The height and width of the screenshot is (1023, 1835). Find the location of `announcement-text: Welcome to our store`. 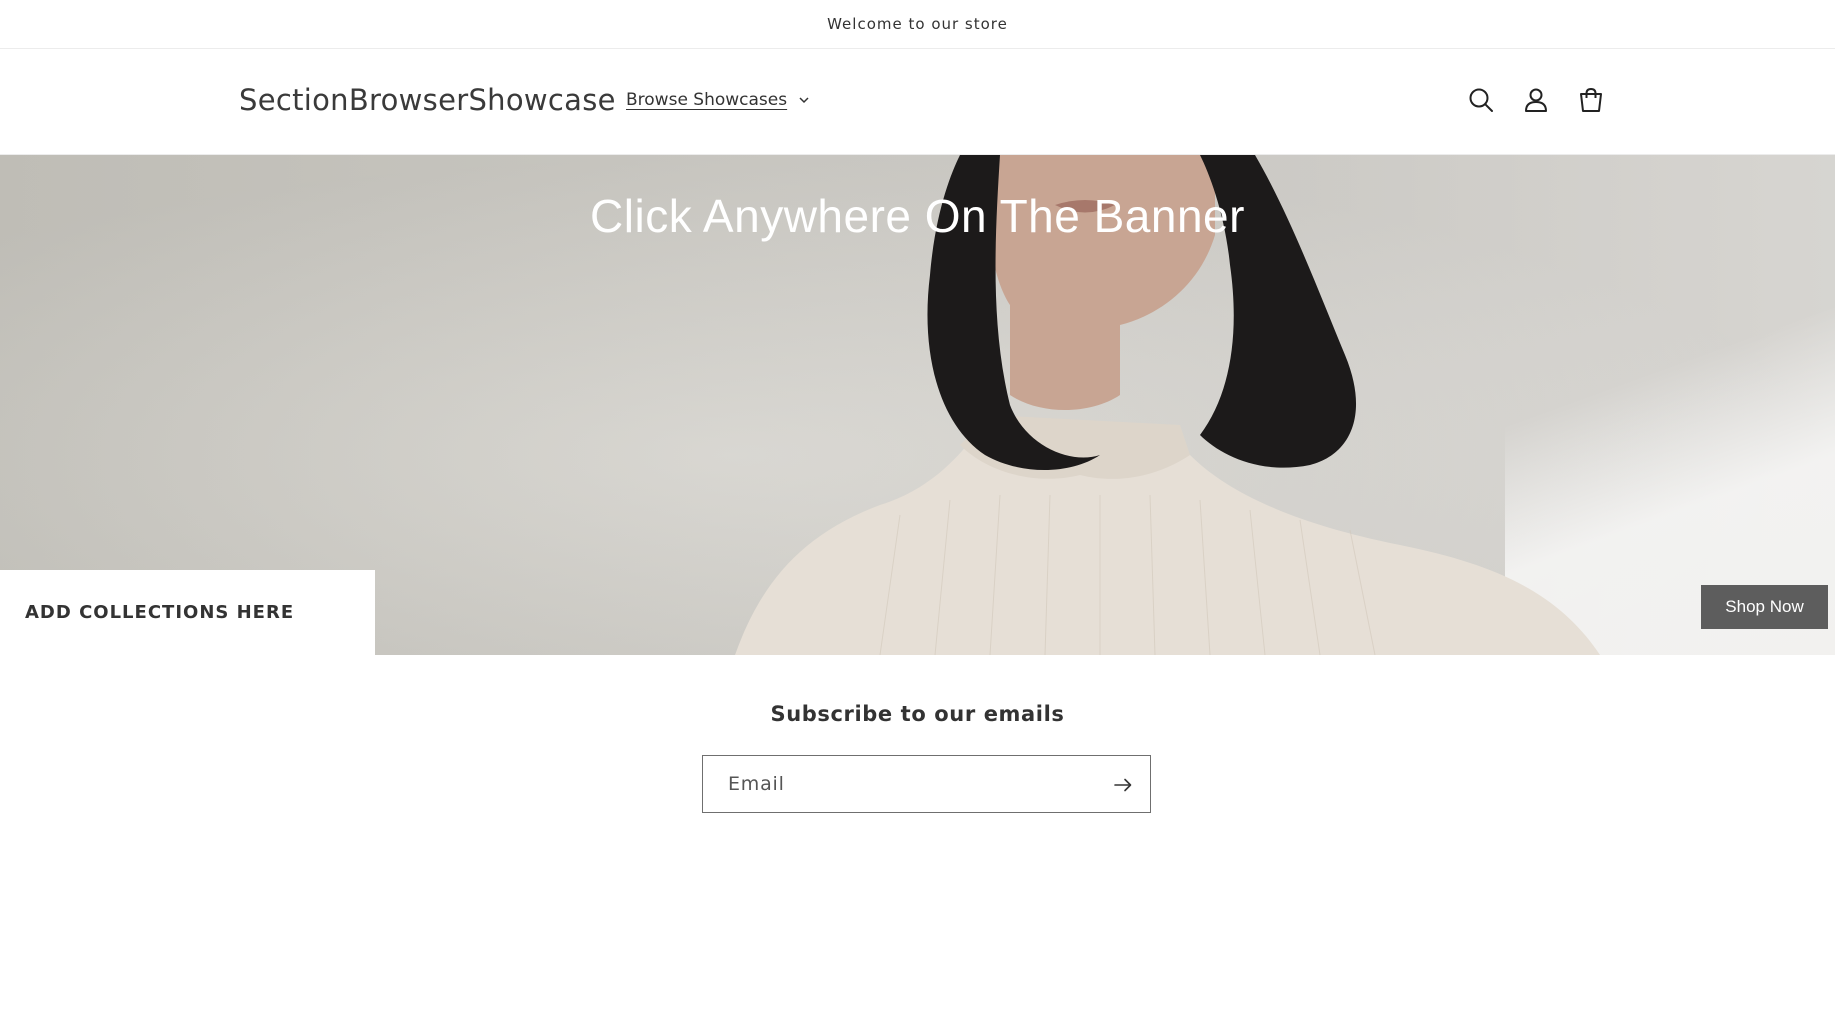

announcement-text: Welcome to our store is located at coordinates (917, 24).